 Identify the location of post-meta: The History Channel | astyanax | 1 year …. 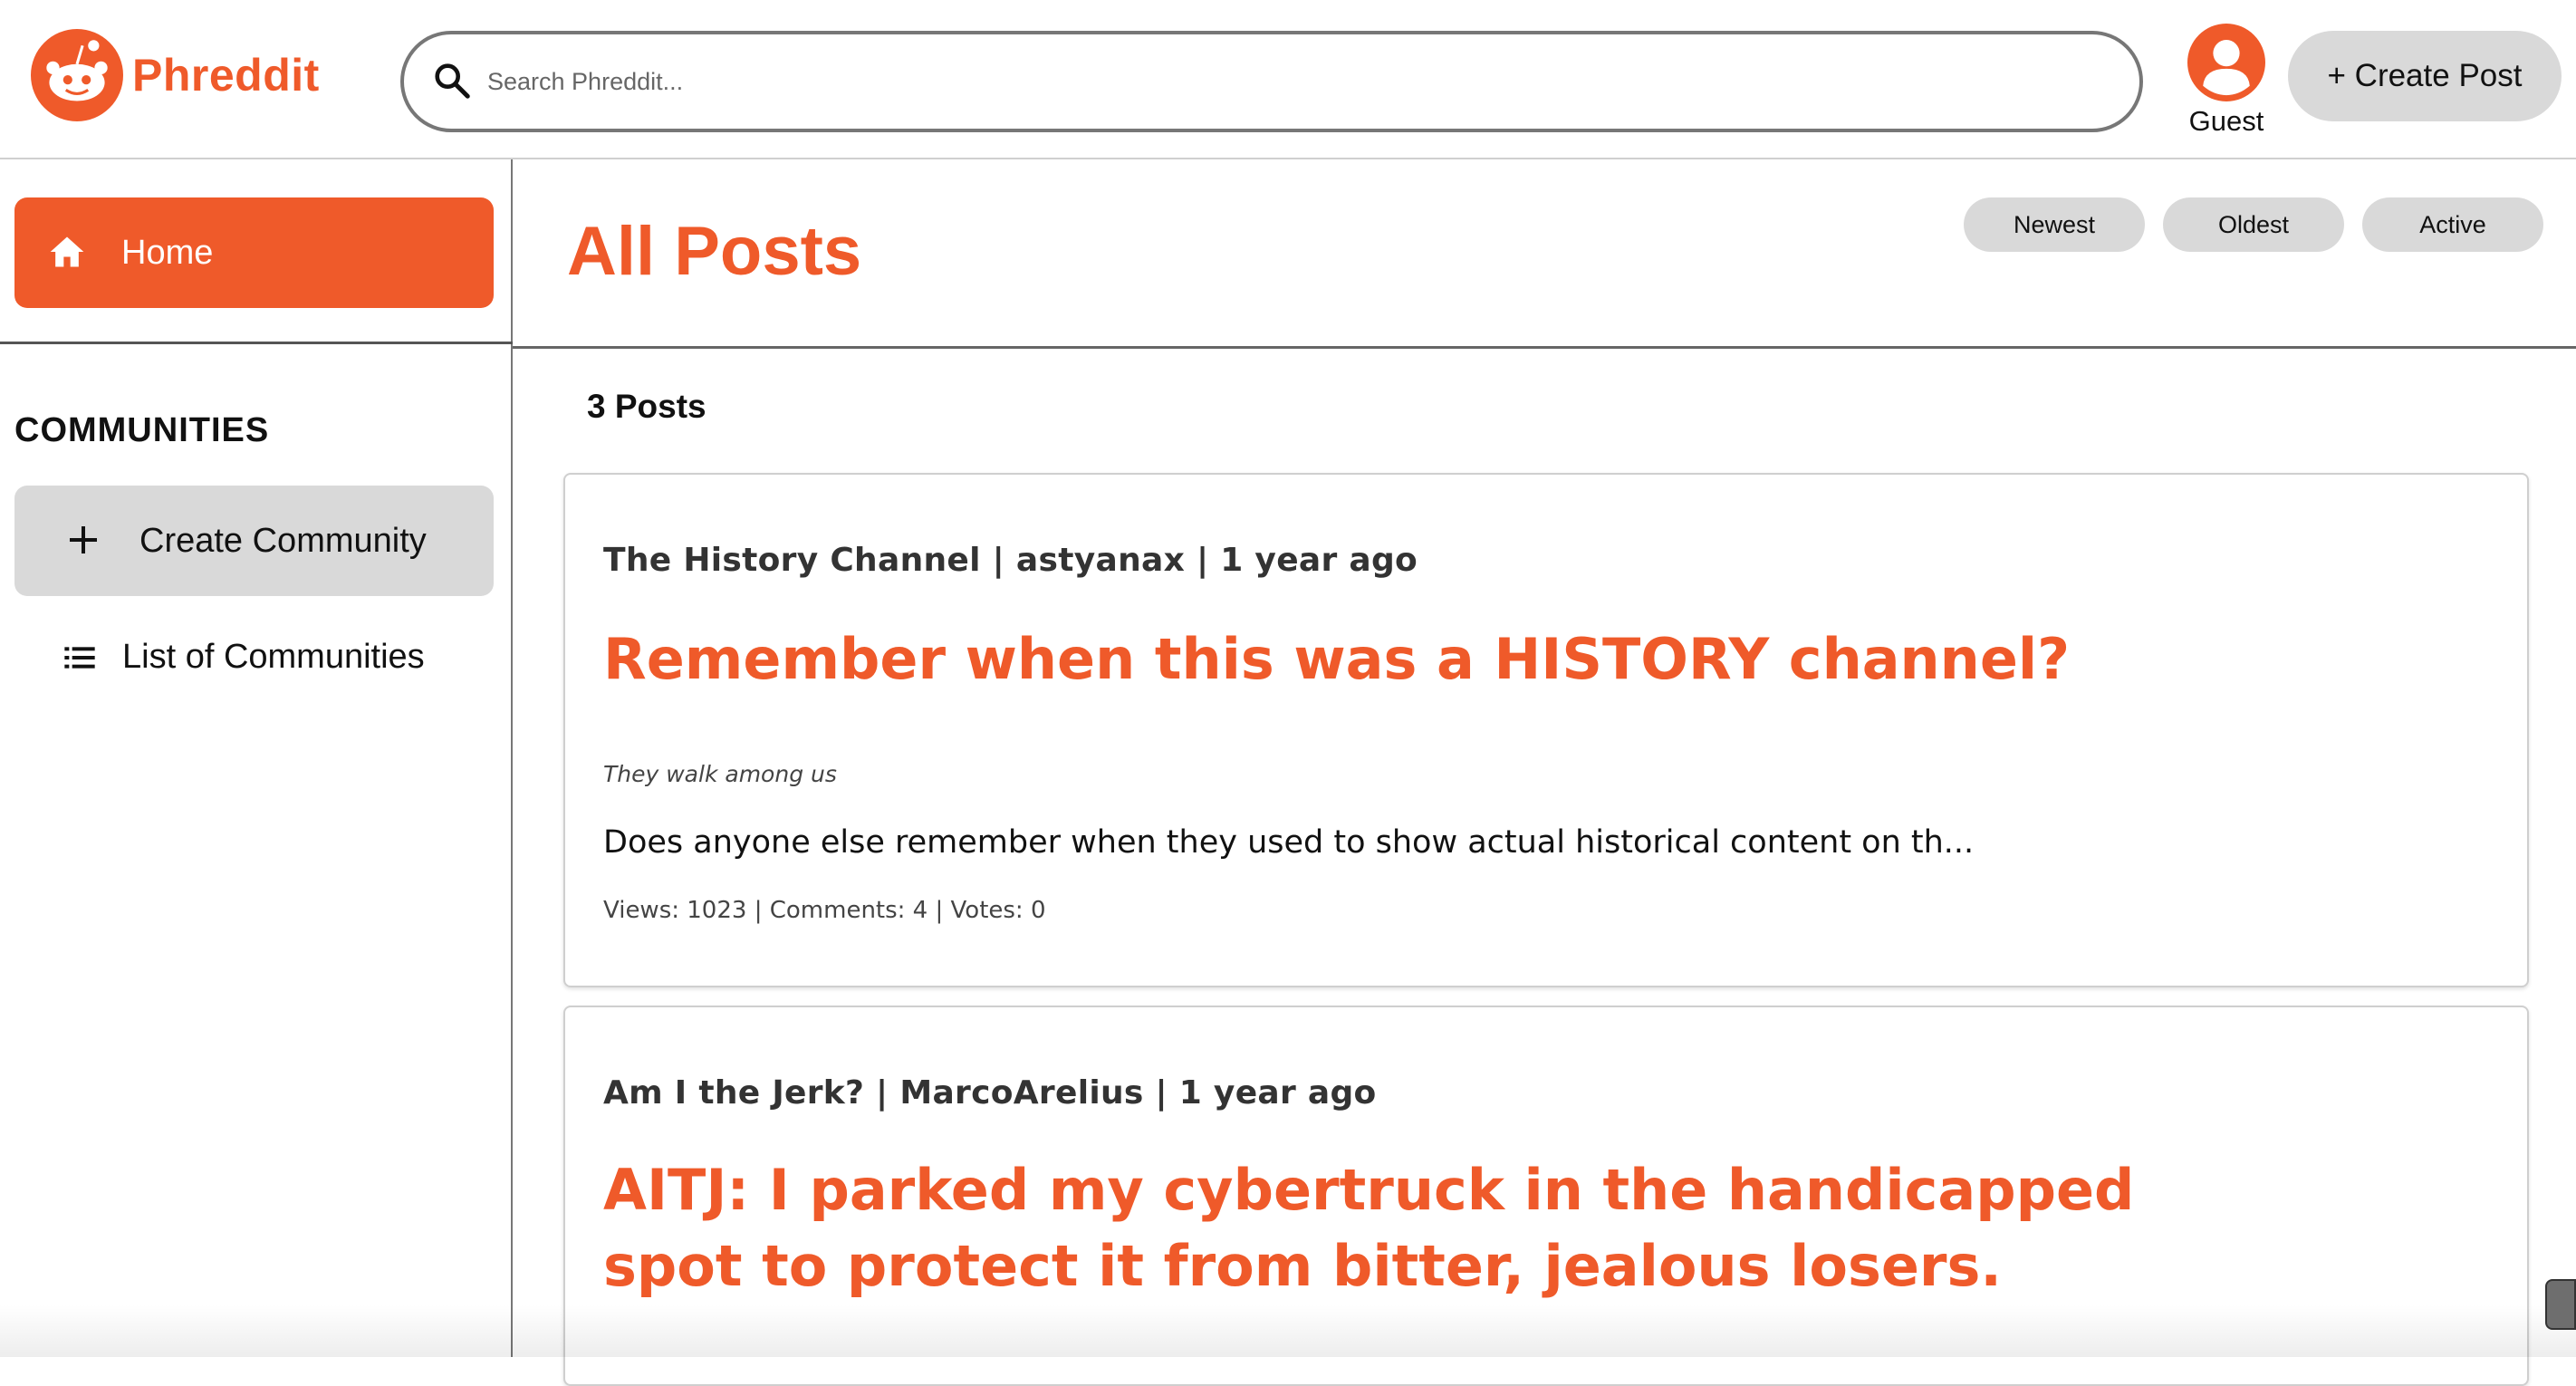
(1010, 560).